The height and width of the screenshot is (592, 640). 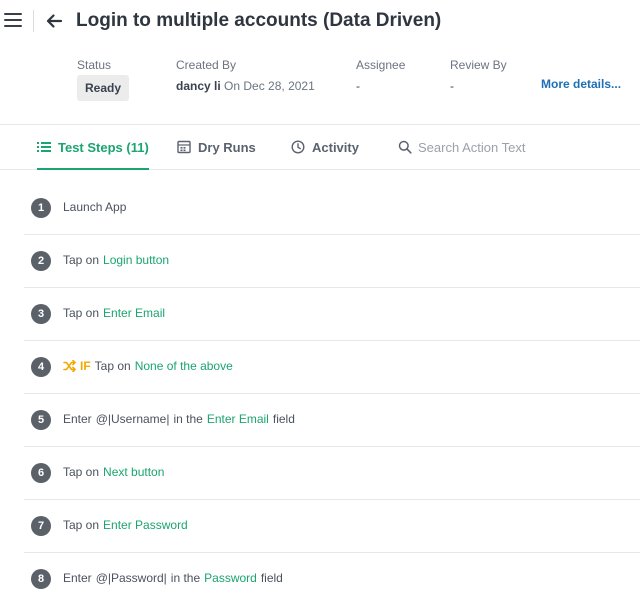 I want to click on search-box, so click(x=483, y=147).